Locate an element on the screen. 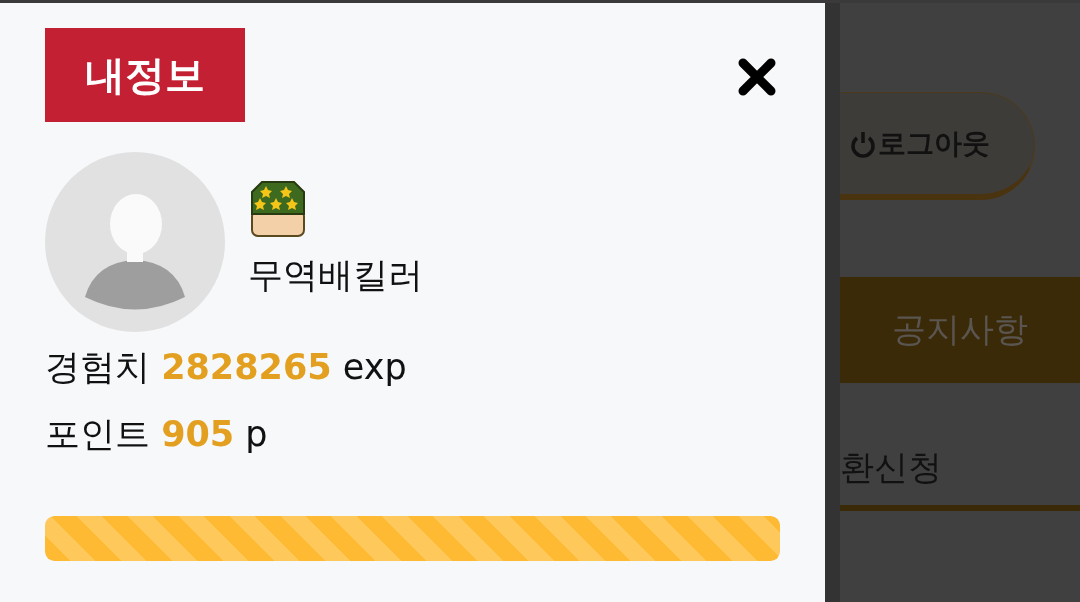  power-icon is located at coordinates (863, 143).